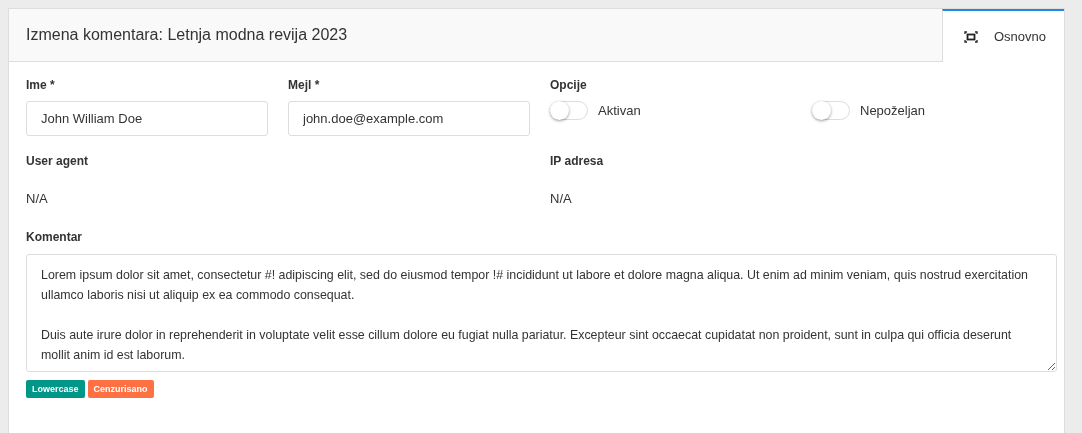 This screenshot has height=433, width=1082. Describe the element at coordinates (577, 161) in the screenshot. I see `field-label: IP adresa` at that location.